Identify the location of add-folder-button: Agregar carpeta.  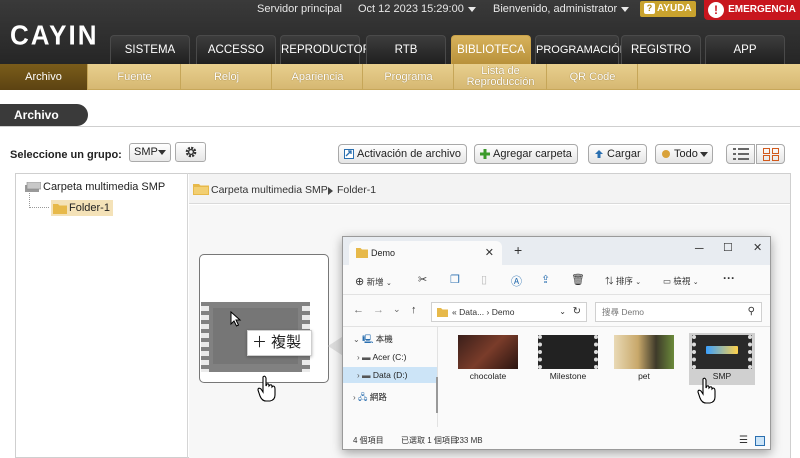
(526, 154).